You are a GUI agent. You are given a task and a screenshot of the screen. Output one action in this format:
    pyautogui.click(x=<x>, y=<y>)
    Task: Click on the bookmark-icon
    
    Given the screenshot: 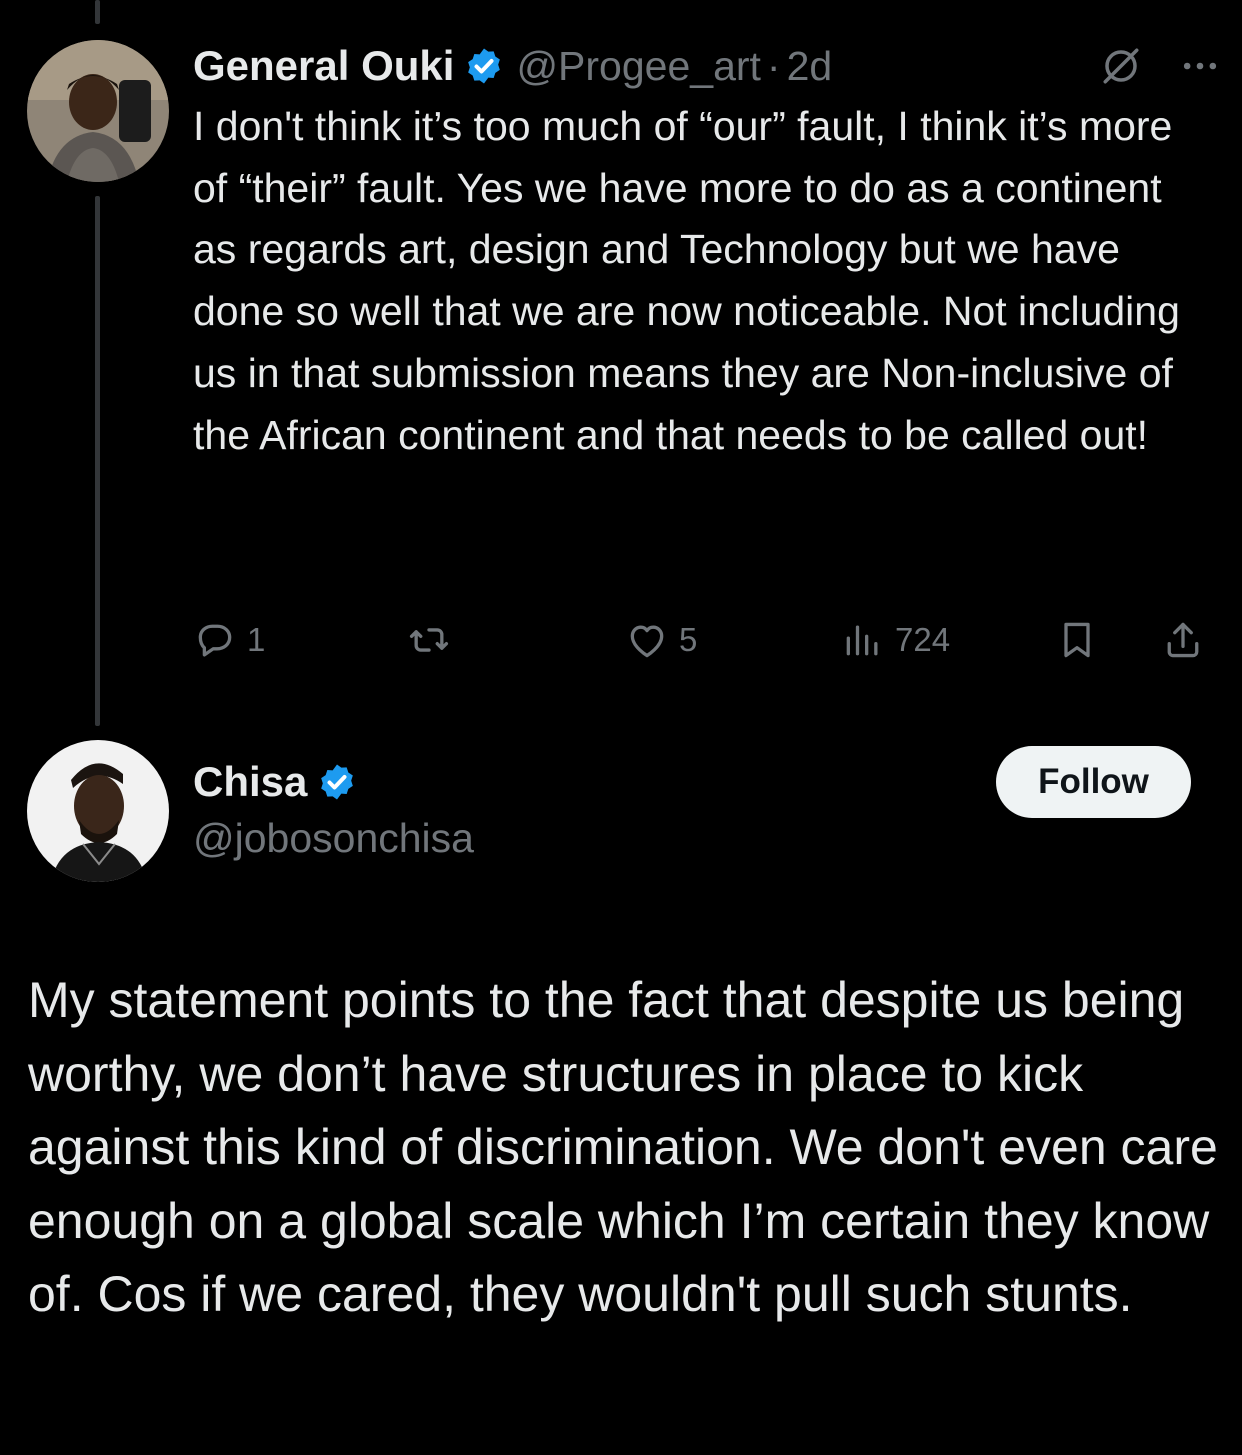 What is the action you would take?
    pyautogui.click(x=1077, y=640)
    